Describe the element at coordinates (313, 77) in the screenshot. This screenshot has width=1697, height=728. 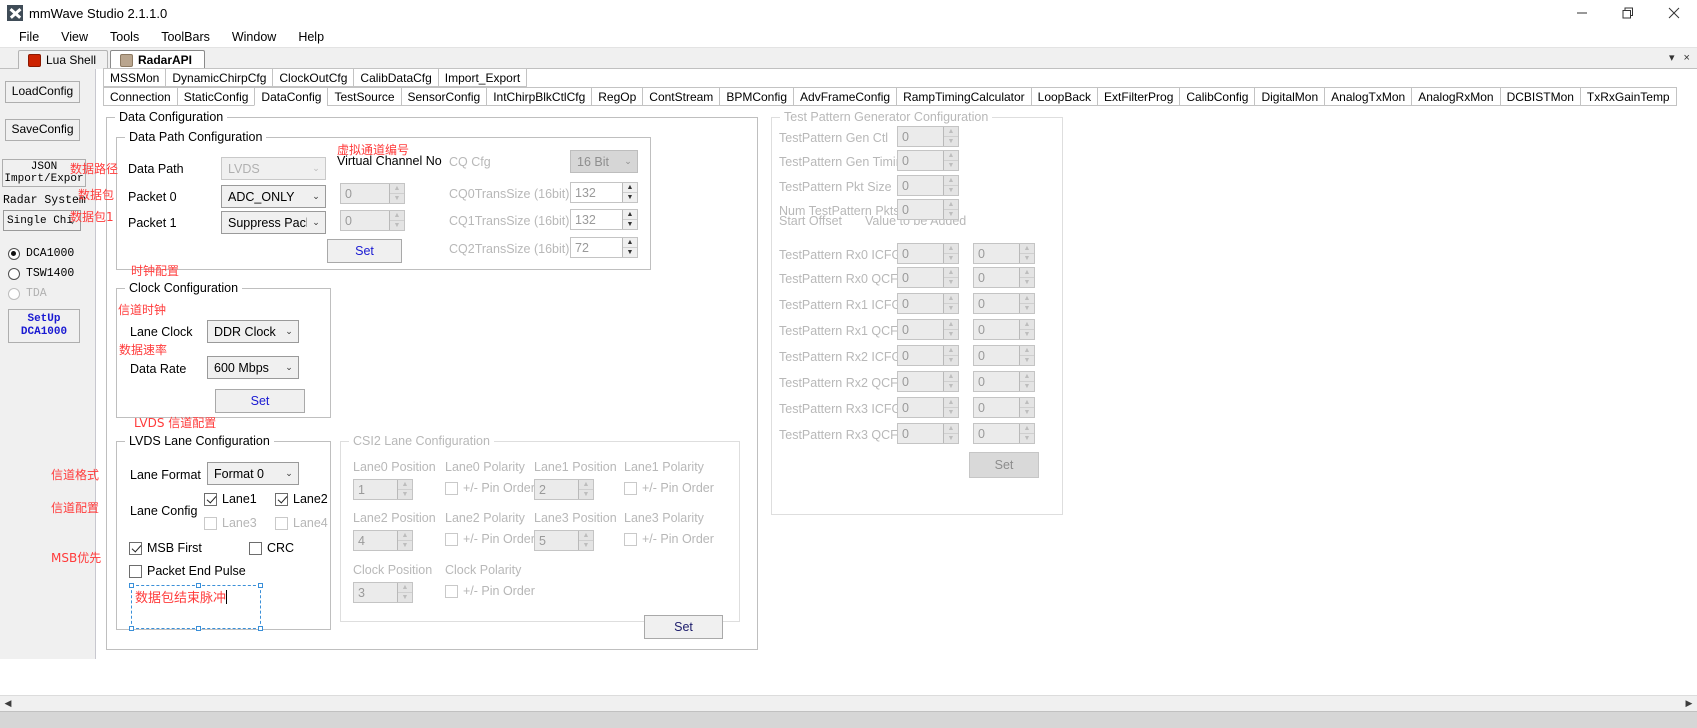
I see `subtab-clockoutcfg: ClockOutCfg` at that location.